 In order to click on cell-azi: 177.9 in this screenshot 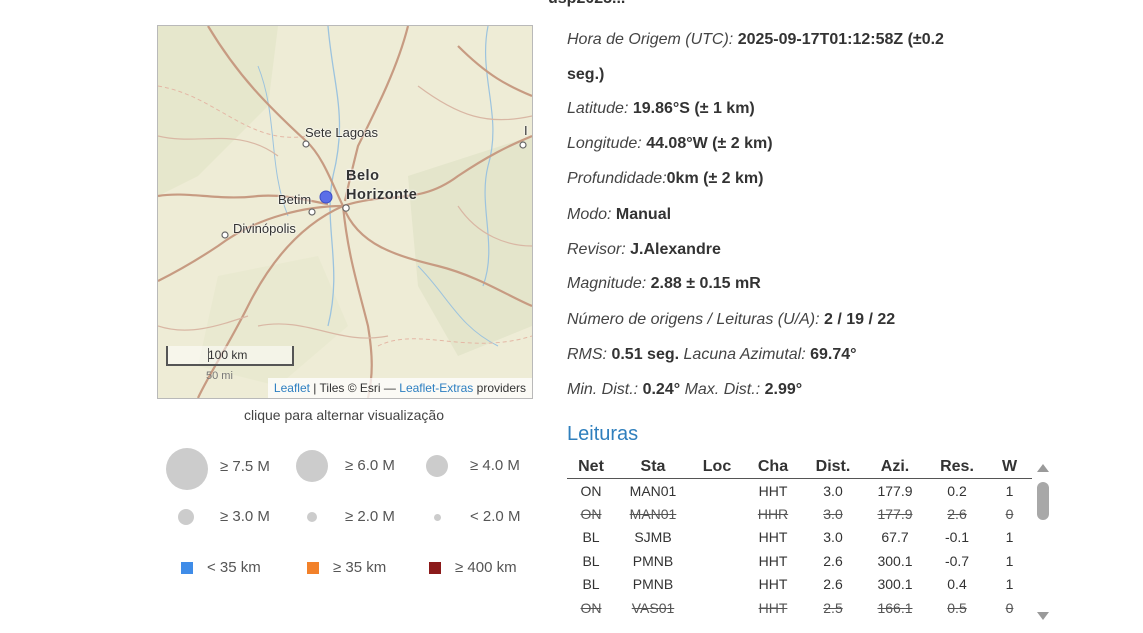, I will do `click(895, 514)`.